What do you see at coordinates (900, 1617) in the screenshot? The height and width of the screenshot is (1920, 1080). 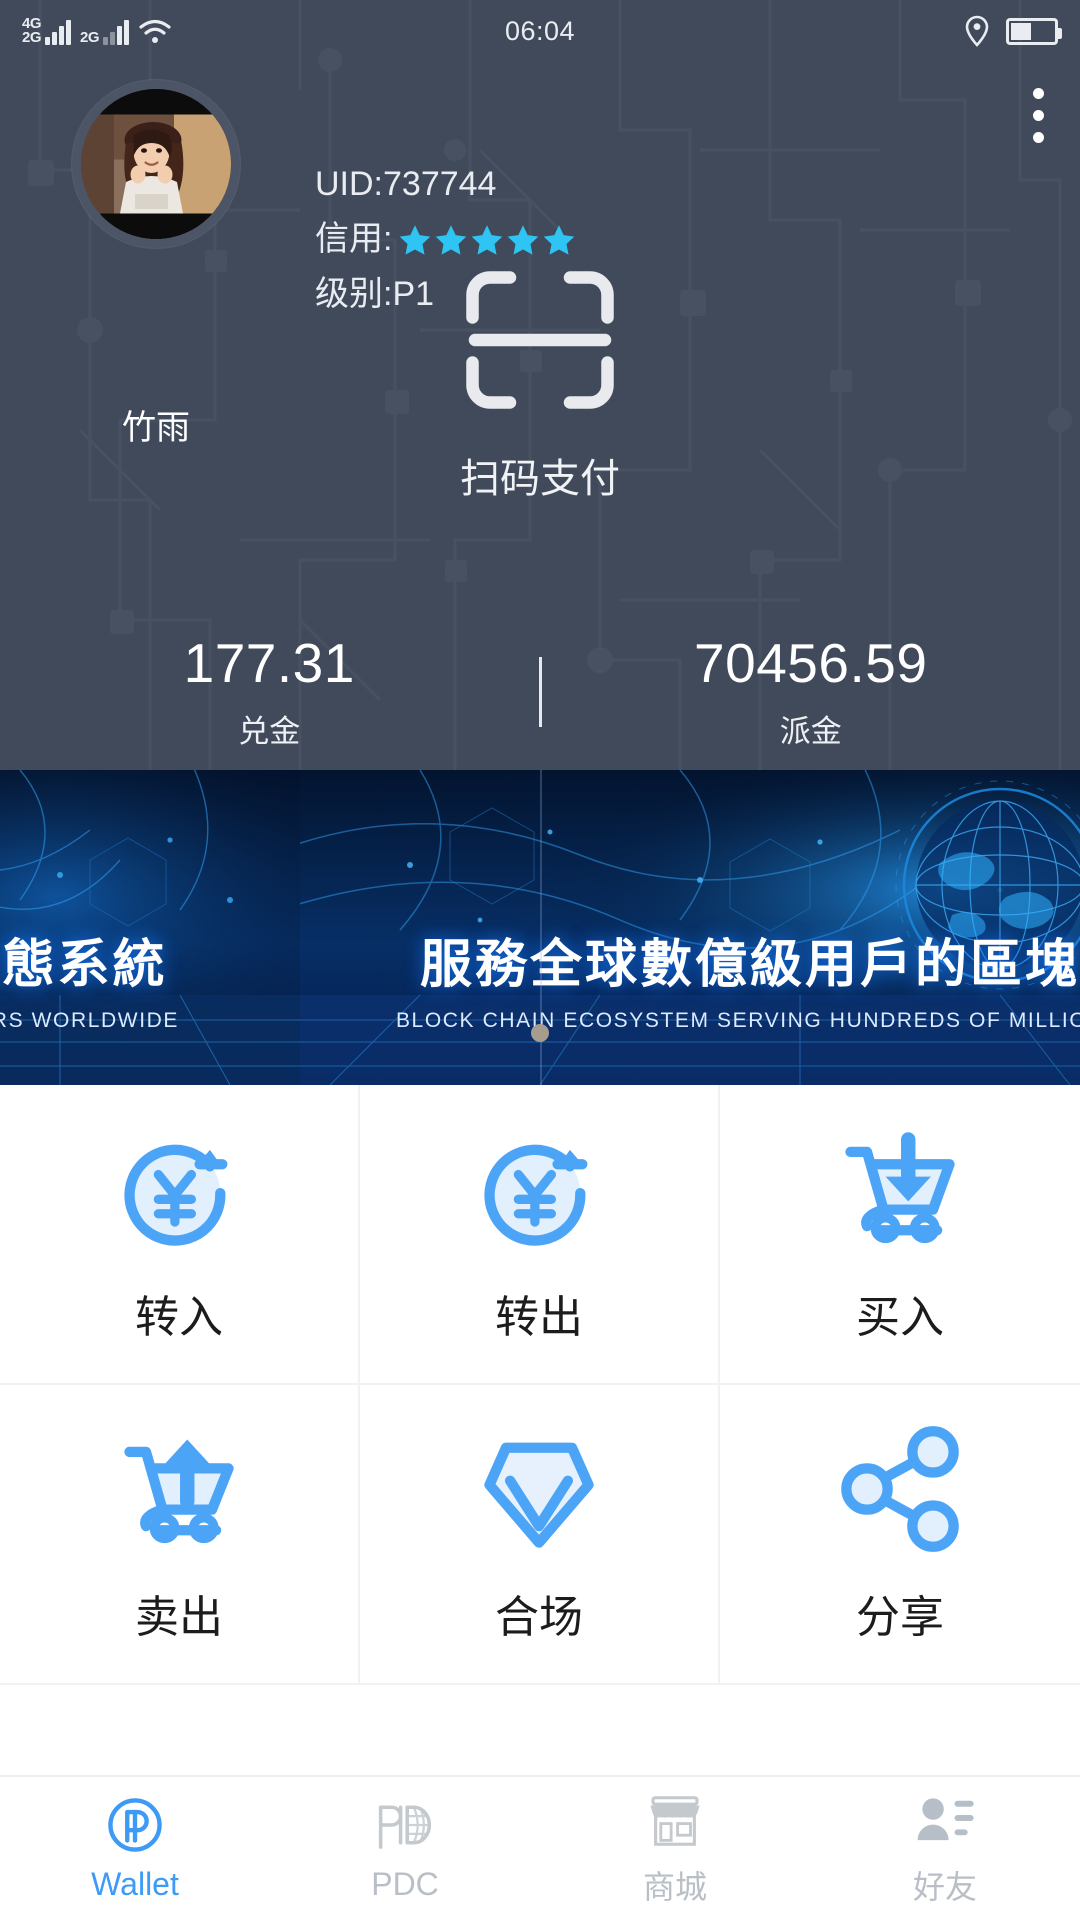 I see `grid-item-label: 分享` at bounding box center [900, 1617].